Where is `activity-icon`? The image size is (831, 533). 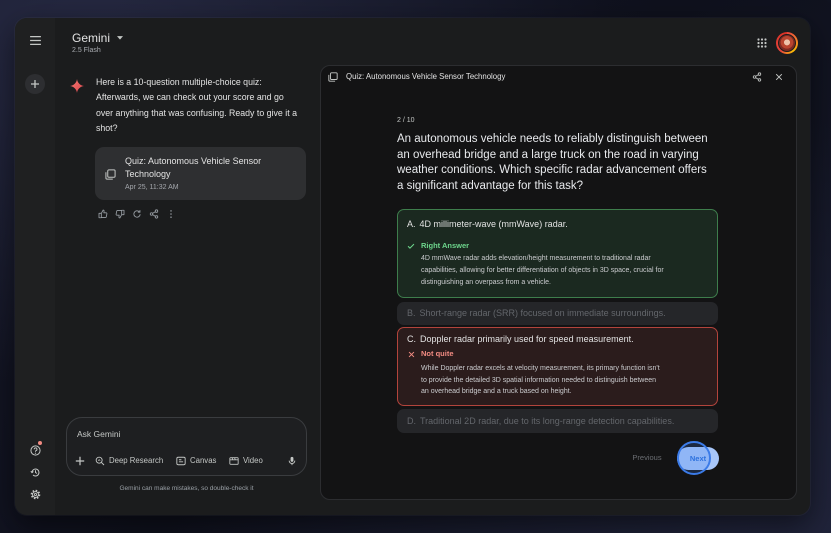 activity-icon is located at coordinates (35, 472).